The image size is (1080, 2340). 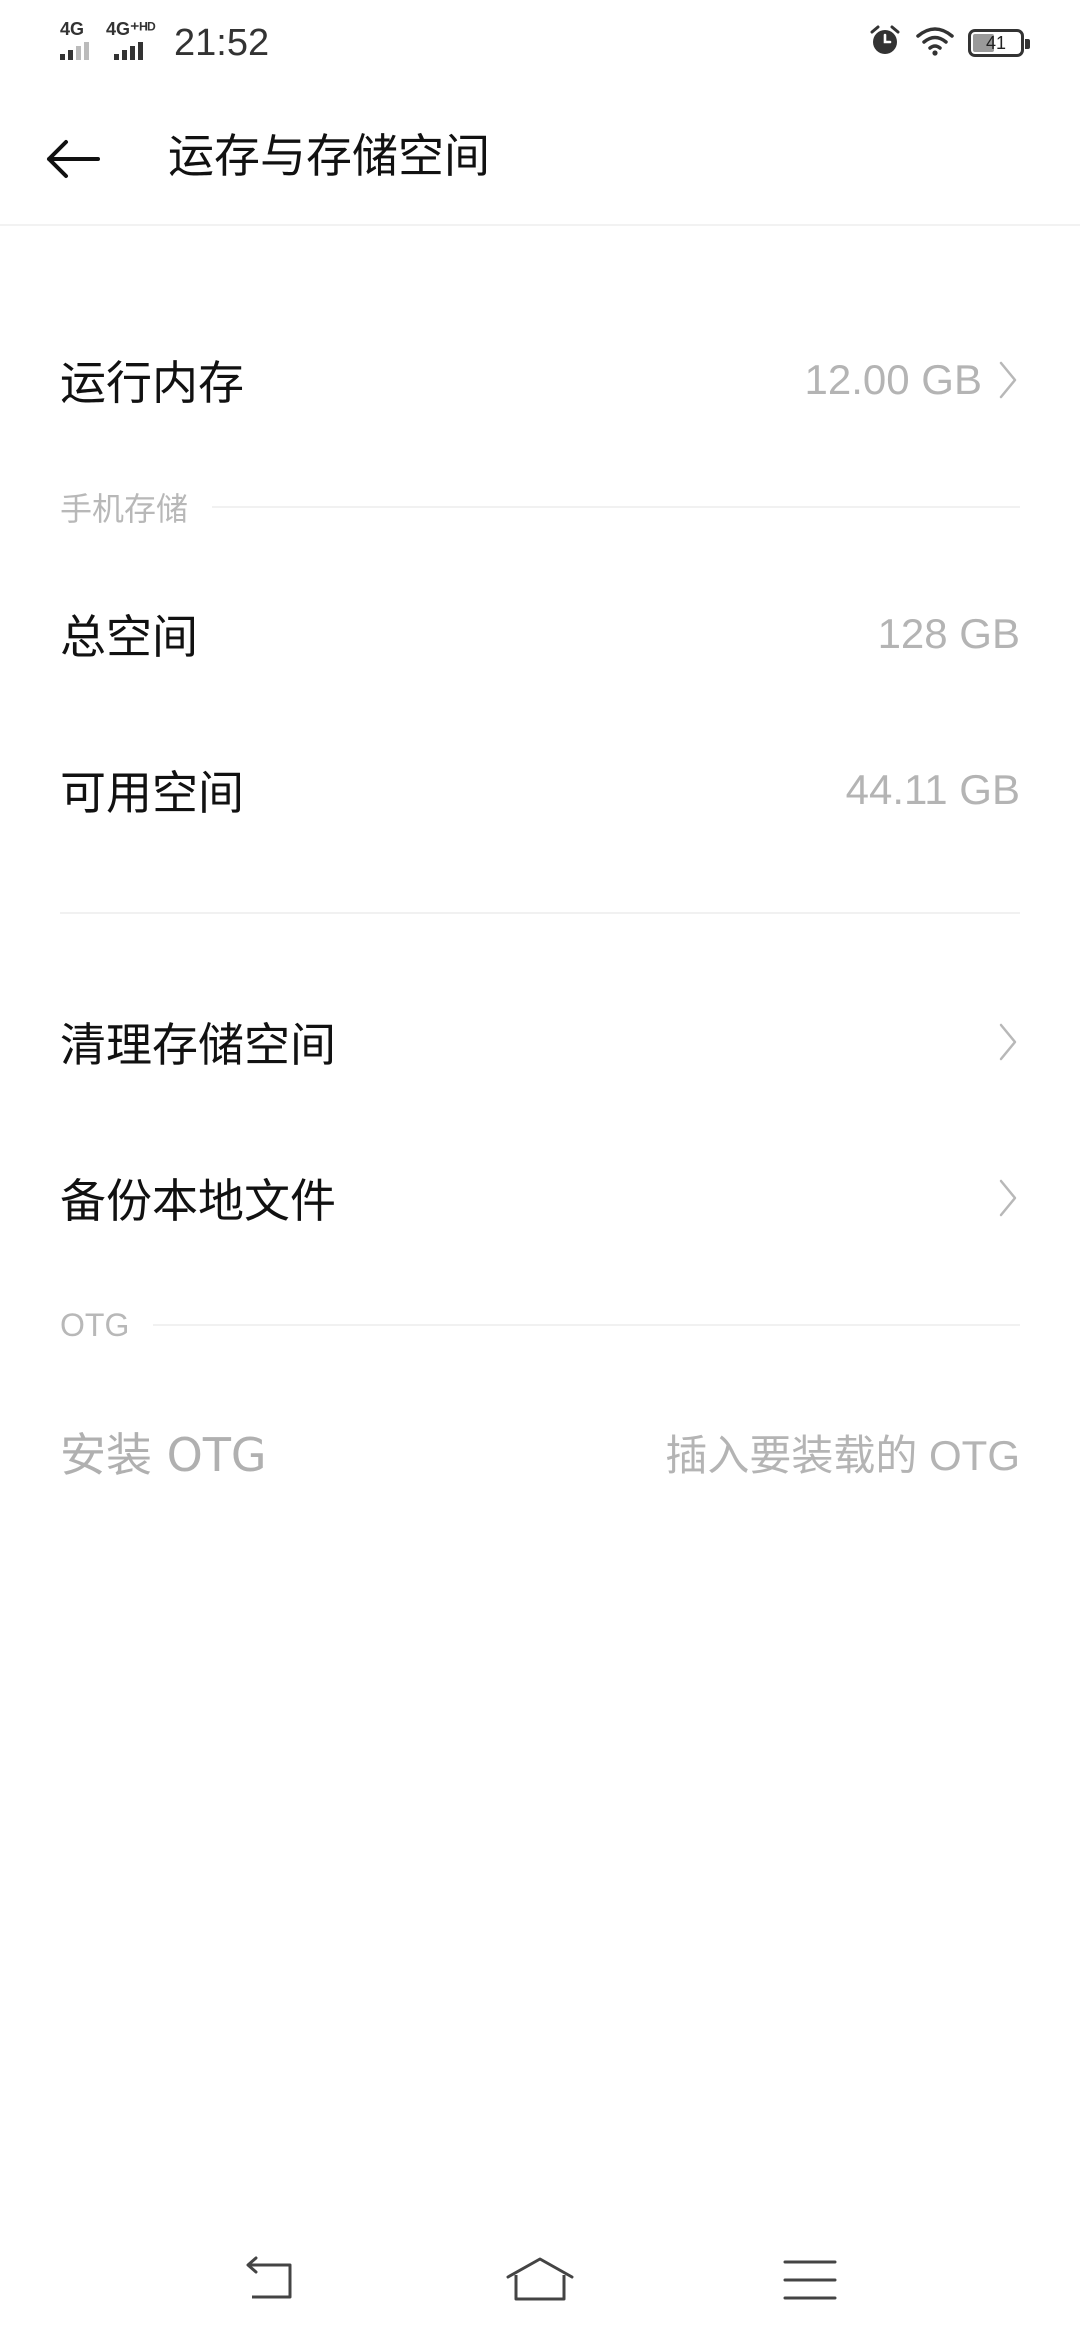 I want to click on signal-4g-hd-icon: 4G⁺ᴴᴰ, so click(x=134, y=40).